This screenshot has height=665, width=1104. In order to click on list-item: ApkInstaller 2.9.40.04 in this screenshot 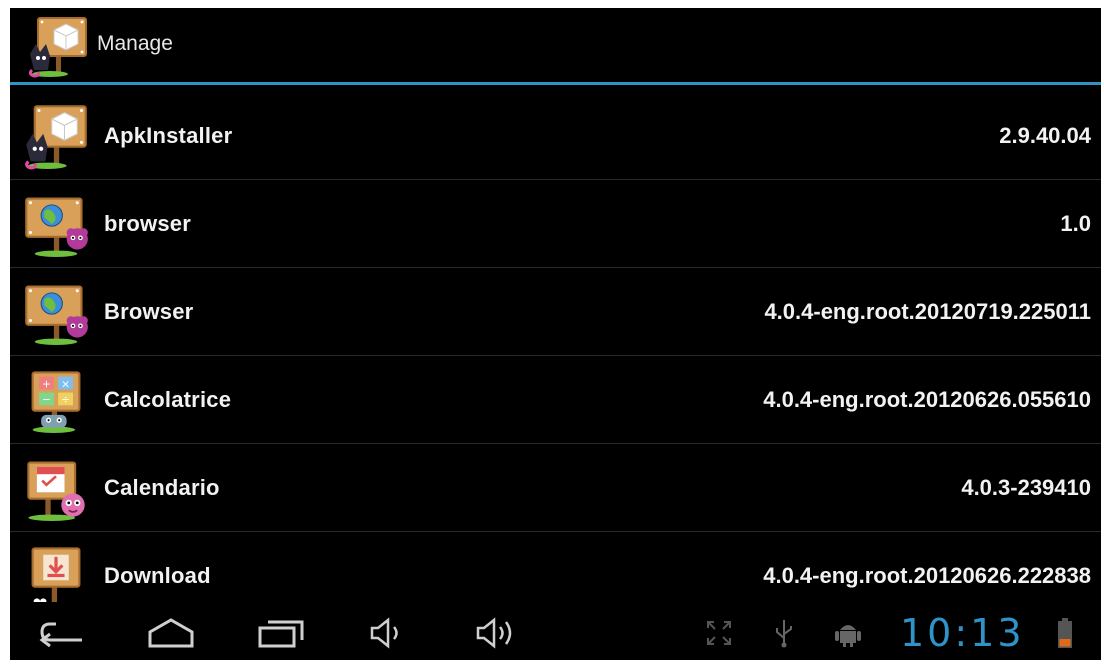, I will do `click(555, 136)`.